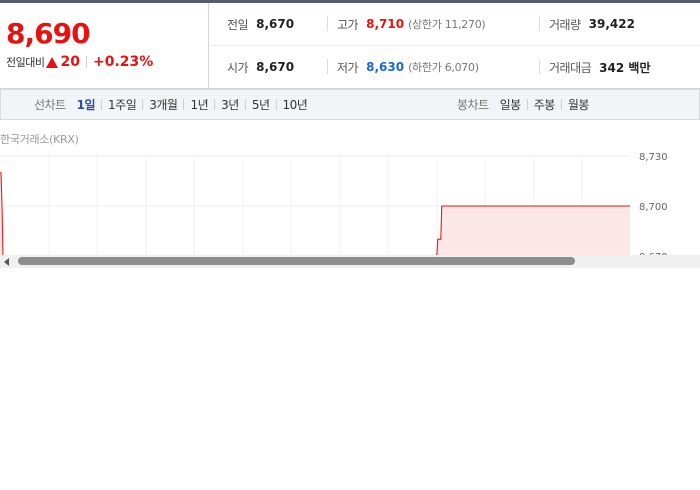 The height and width of the screenshot is (490, 700). Describe the element at coordinates (611, 24) in the screenshot. I see `stat-value: 39,422` at that location.